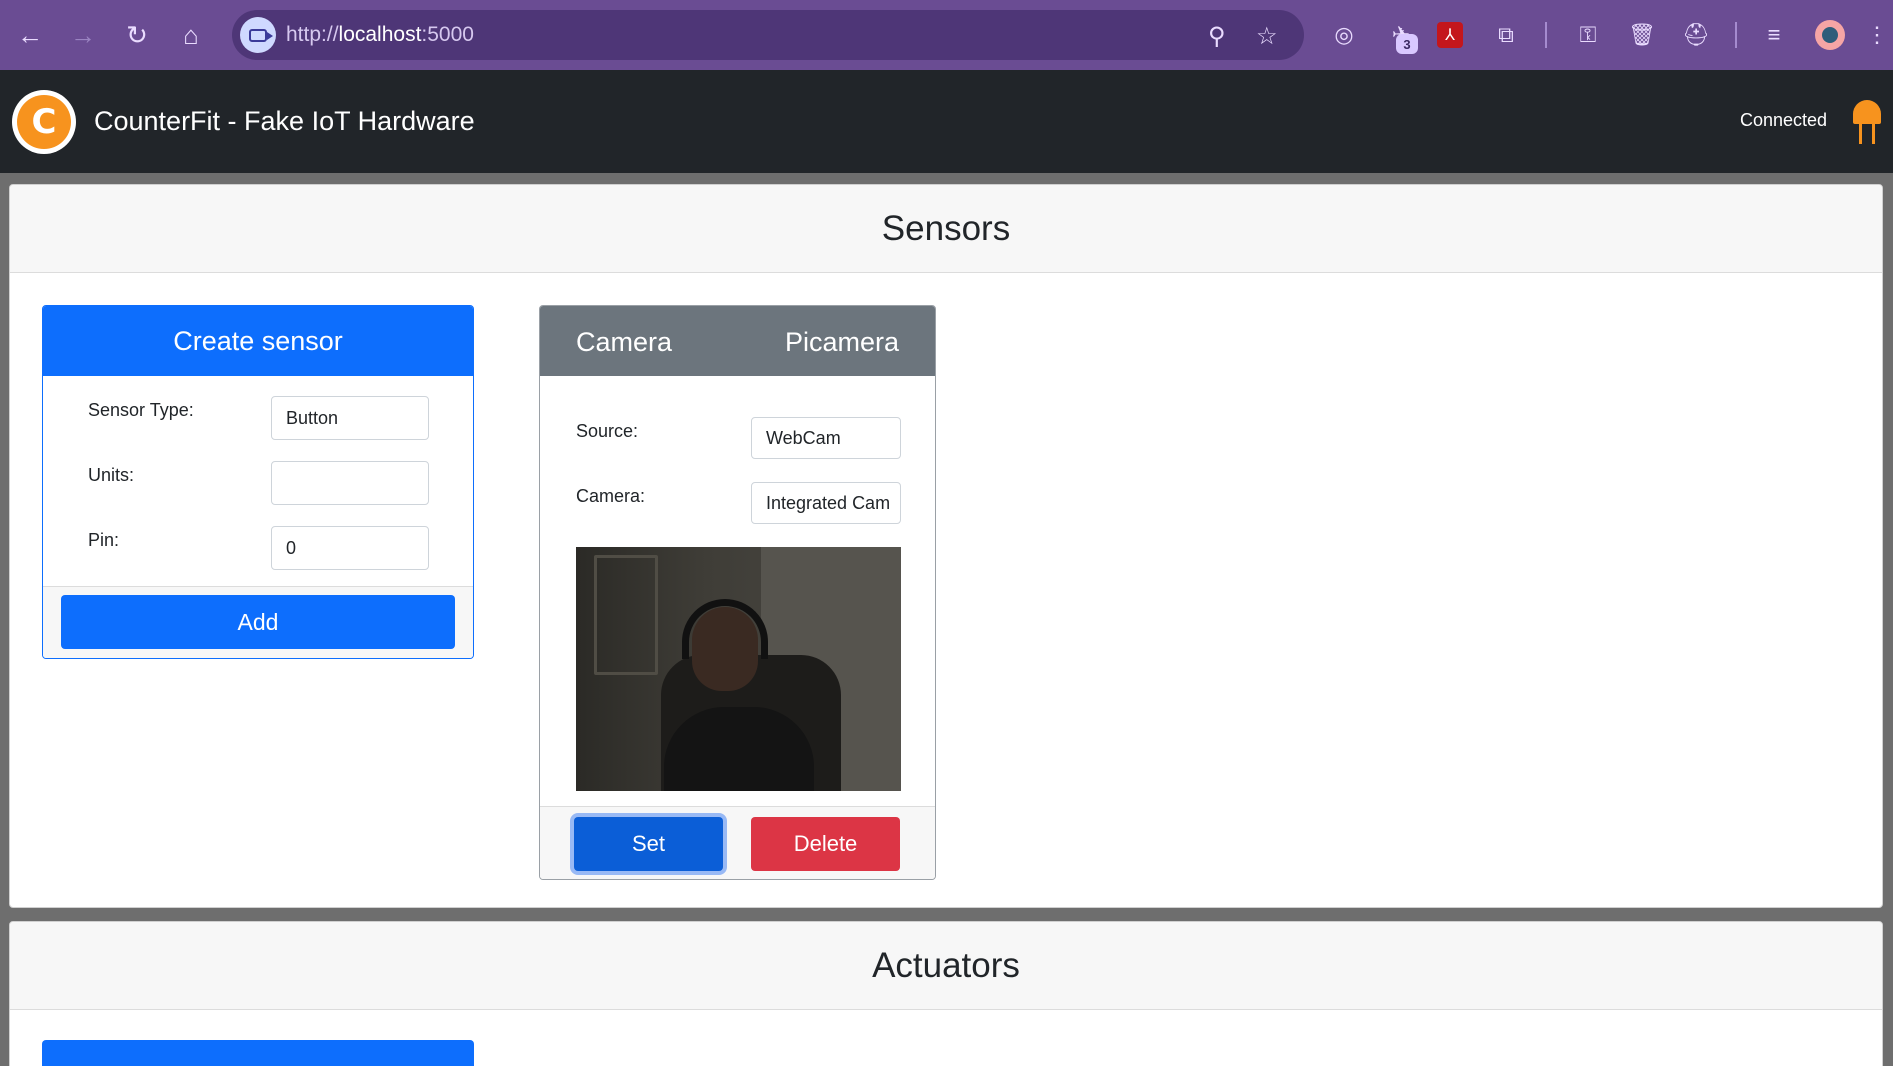 Image resolution: width=1893 pixels, height=1066 pixels. What do you see at coordinates (1344, 35) in the screenshot?
I see `extension-glasses-icon: ◎` at bounding box center [1344, 35].